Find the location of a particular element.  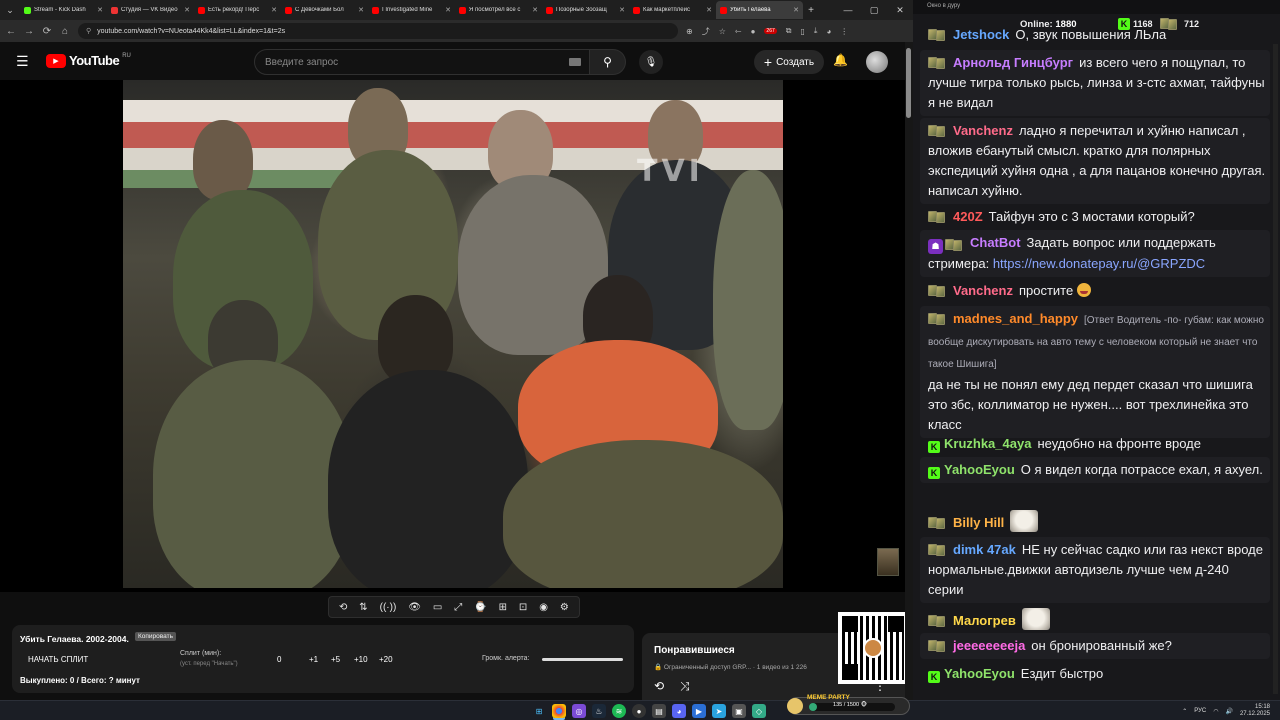

chat-scrollbar is located at coordinates (1275, 369).